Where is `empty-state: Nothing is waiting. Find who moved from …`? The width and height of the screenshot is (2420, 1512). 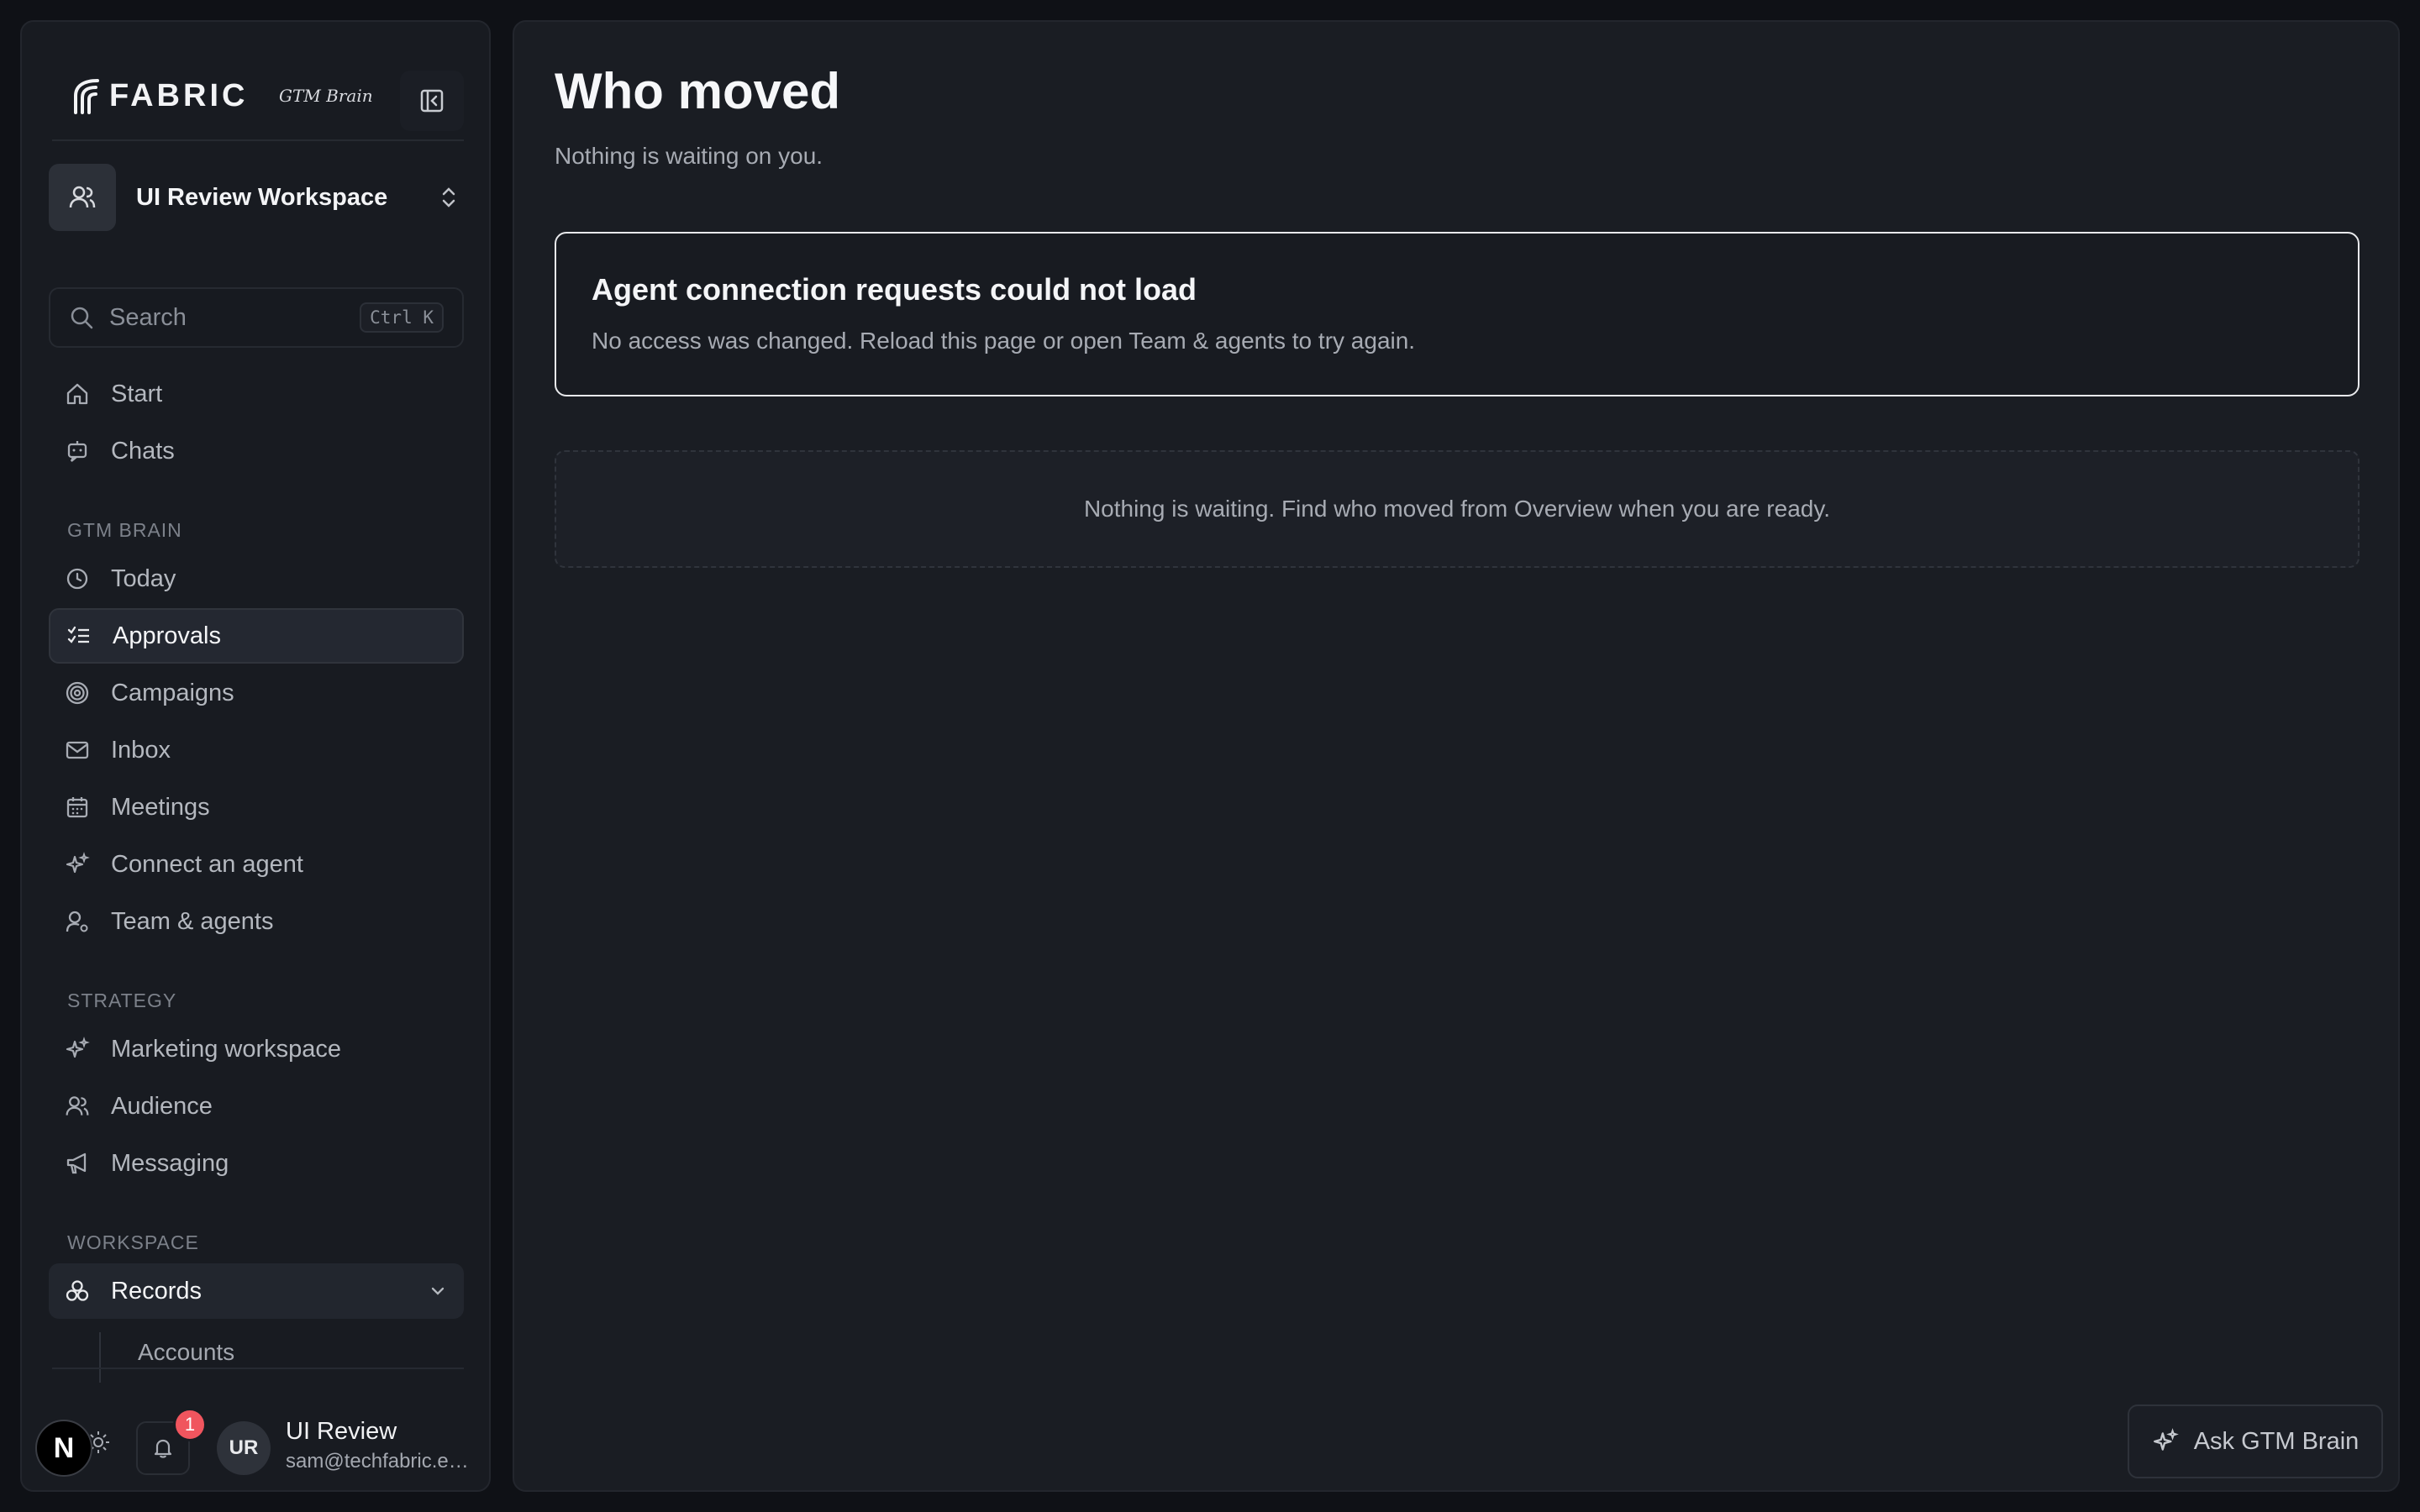
empty-state: Nothing is waiting. Find who moved from … is located at coordinates (1457, 509).